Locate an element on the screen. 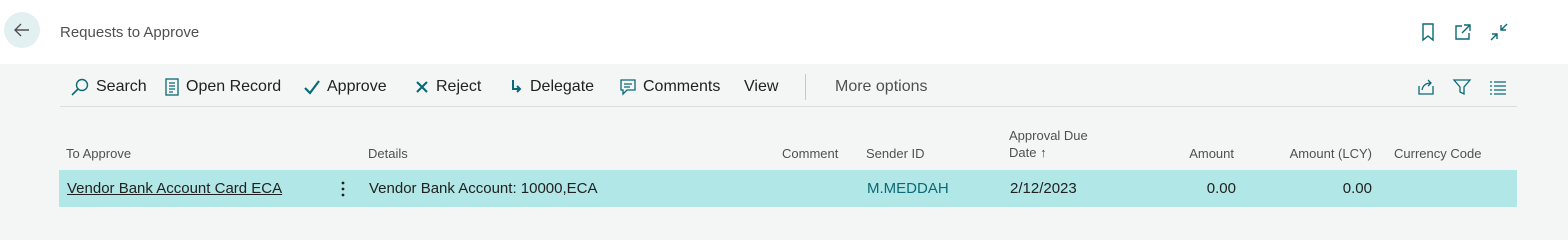 The height and width of the screenshot is (240, 1568). view-label: View is located at coordinates (761, 86).